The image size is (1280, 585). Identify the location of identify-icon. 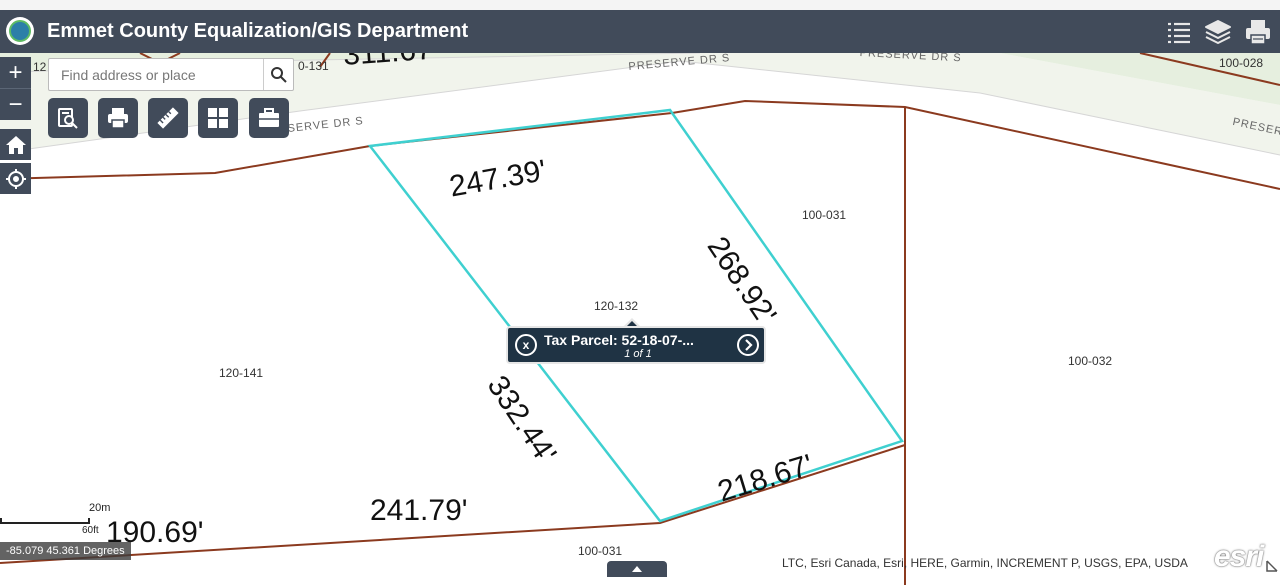
(68, 118).